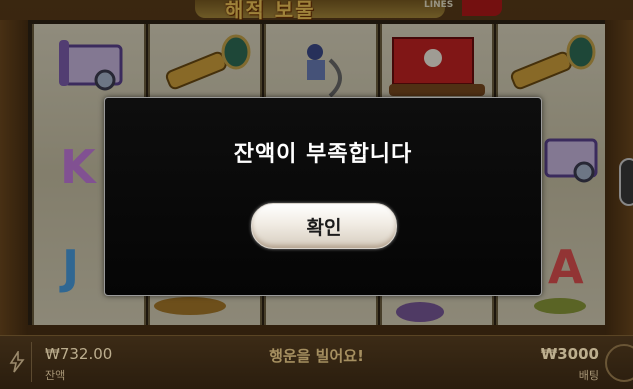 The image size is (633, 389). I want to click on confirm-button-label: 확인, so click(324, 227).